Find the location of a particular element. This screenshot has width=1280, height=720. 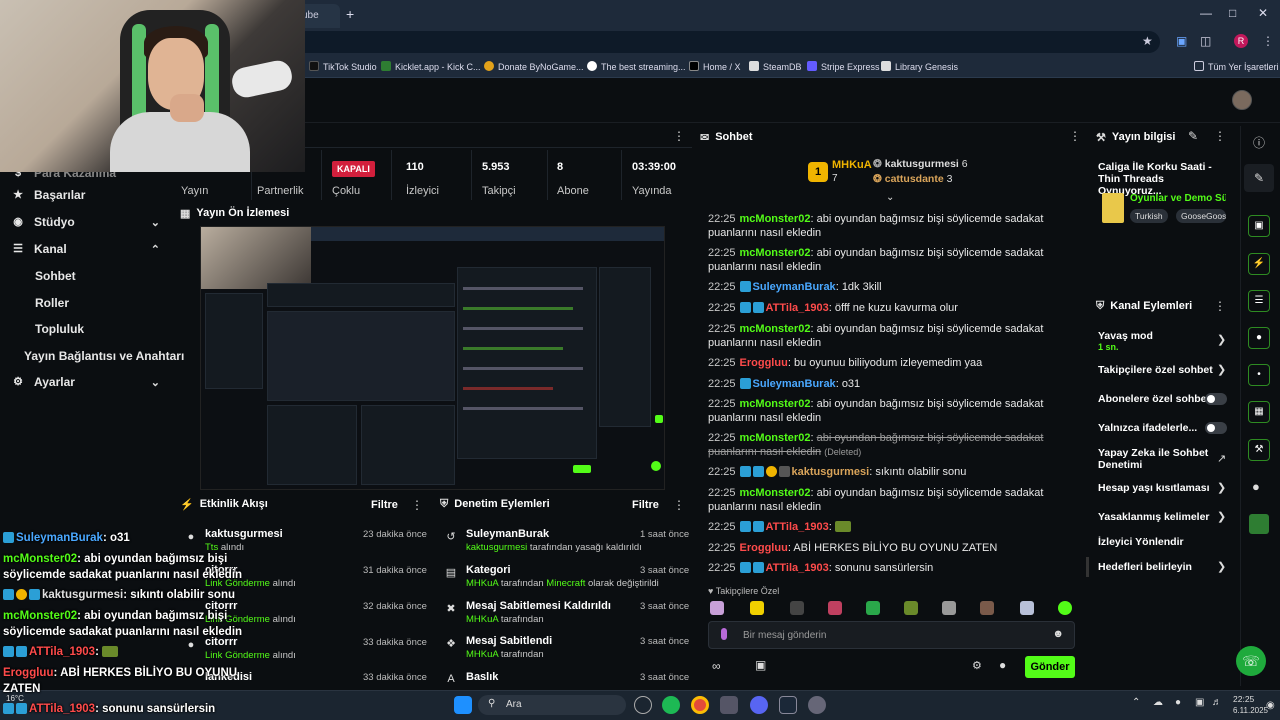

new-tab-button: + is located at coordinates (350, 14).